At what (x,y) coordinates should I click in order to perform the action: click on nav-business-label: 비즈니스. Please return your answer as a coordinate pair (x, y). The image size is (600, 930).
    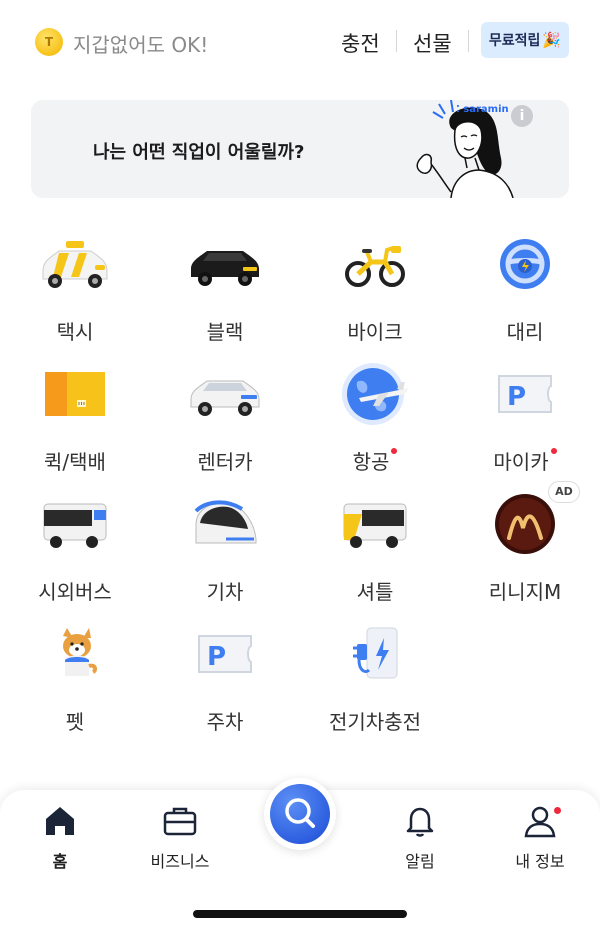
    Looking at the image, I should click on (180, 861).